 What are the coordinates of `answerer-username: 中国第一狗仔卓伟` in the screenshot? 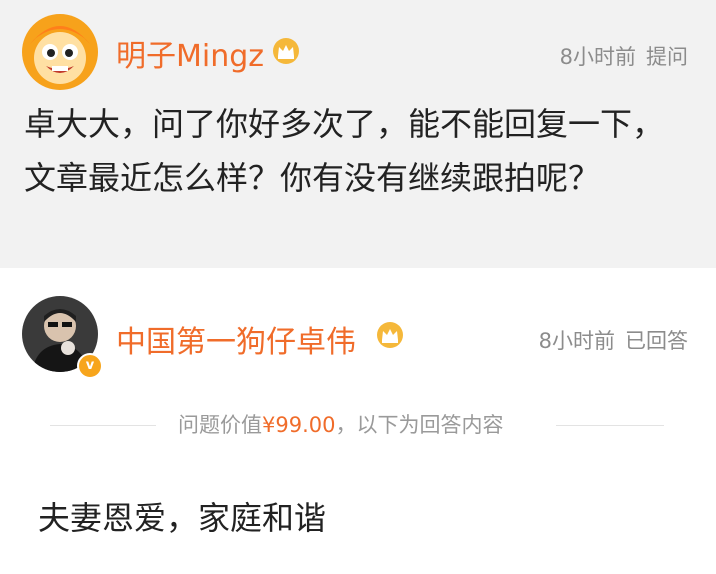 It's located at (236, 339).